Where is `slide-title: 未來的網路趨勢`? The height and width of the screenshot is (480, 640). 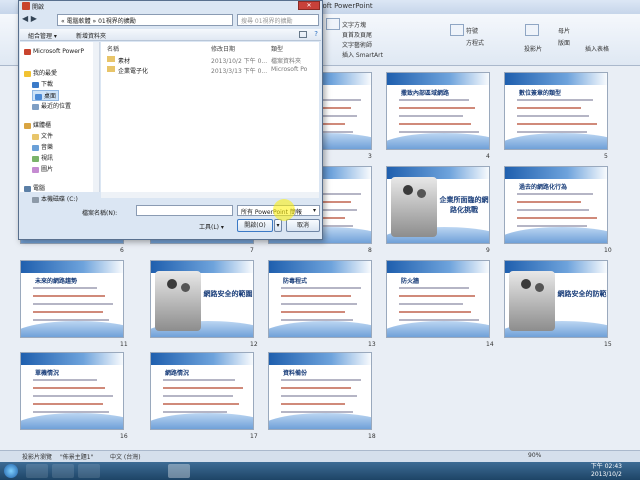
slide-title: 未來的網路趨勢 is located at coordinates (56, 281).